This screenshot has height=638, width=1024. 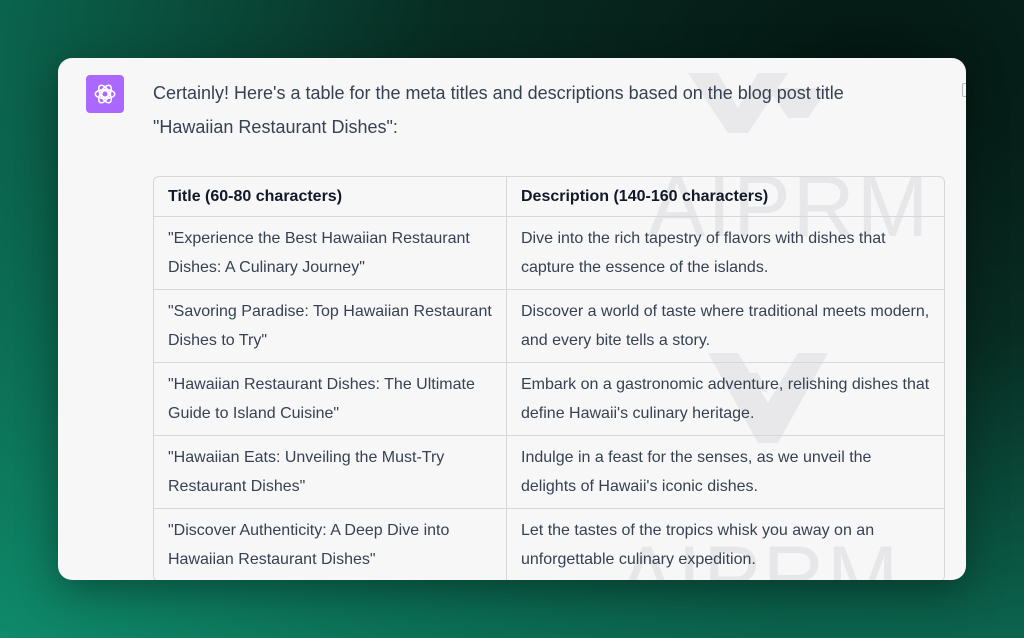 I want to click on assistant-avatar, so click(x=105, y=94).